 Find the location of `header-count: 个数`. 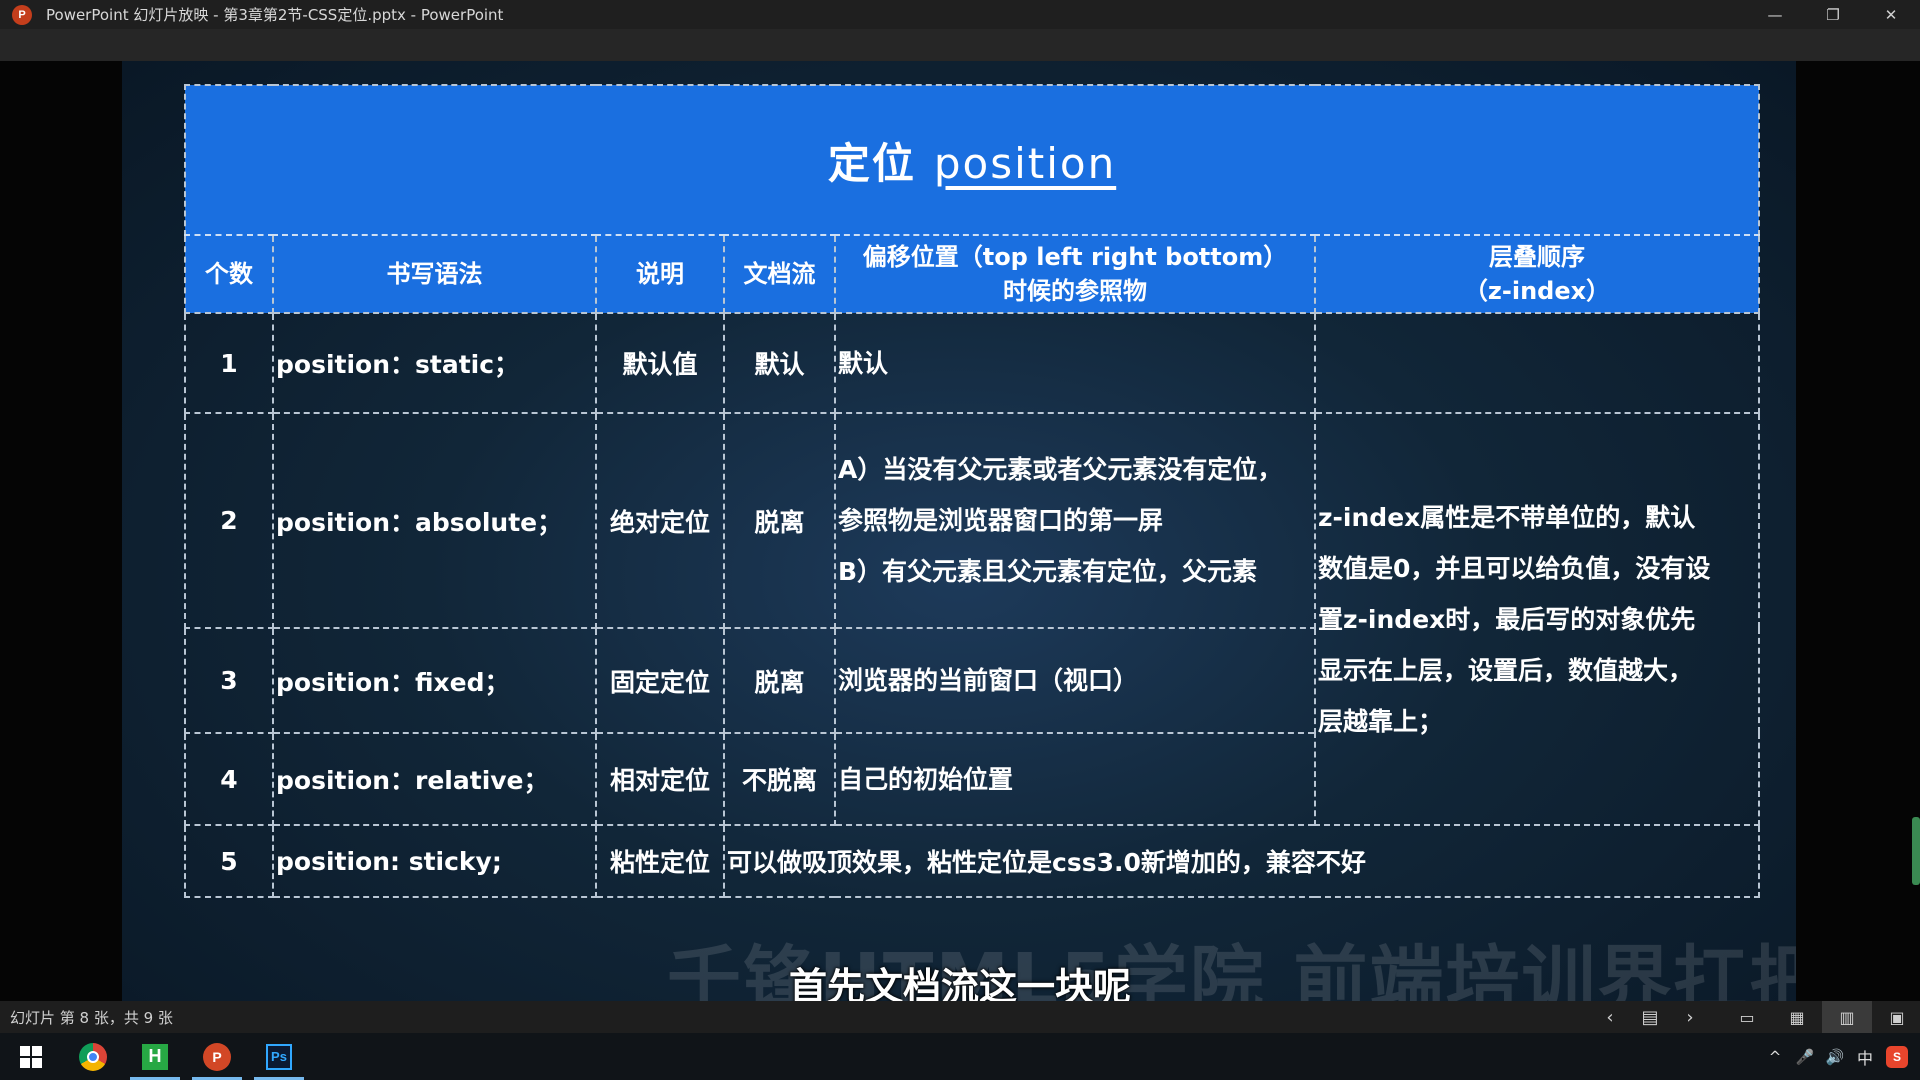

header-count: 个数 is located at coordinates (229, 274).